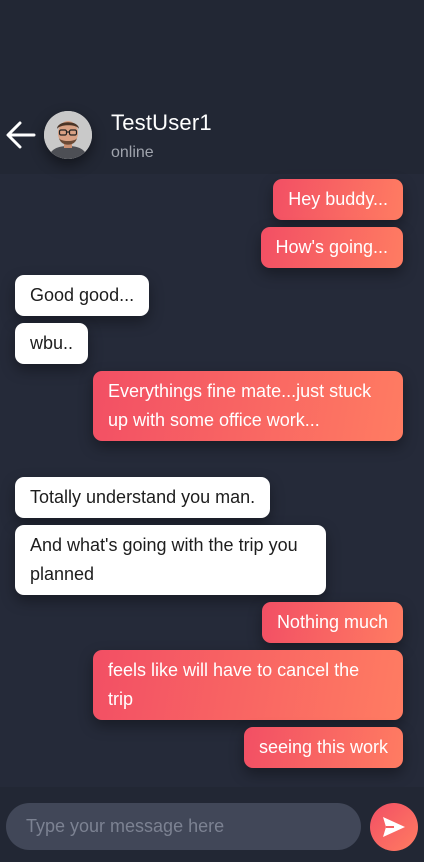  Describe the element at coordinates (183, 826) in the screenshot. I see `message-input` at that location.